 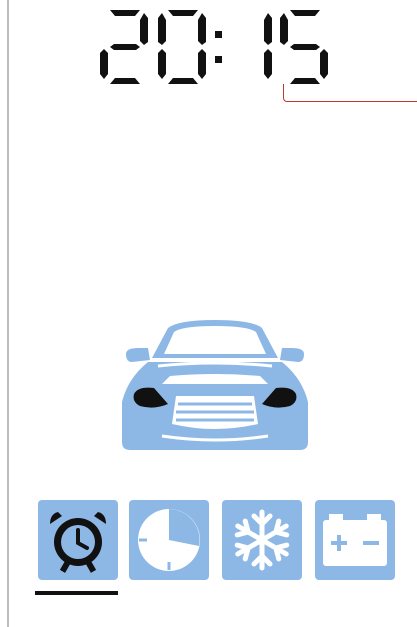 I want to click on car-front-icon, so click(x=215, y=385).